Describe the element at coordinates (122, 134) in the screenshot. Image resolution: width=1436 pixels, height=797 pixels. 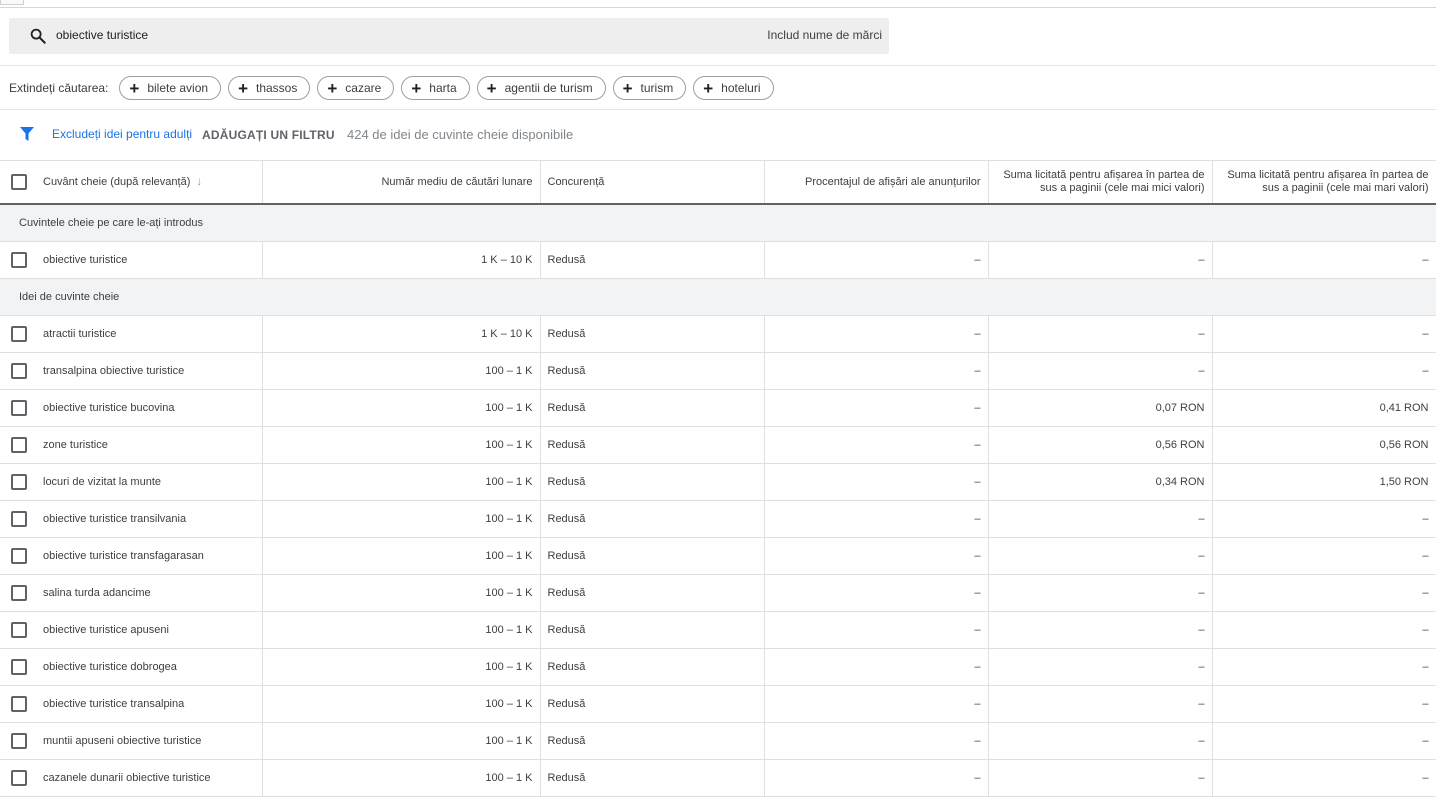
I see `exclude-adult-ideas-link: Excludeți idei pentru adulți` at that location.